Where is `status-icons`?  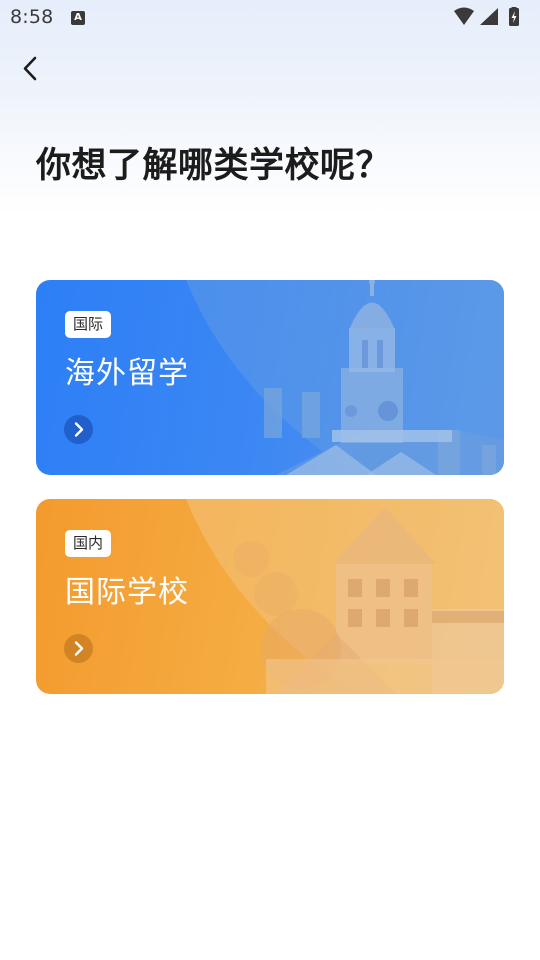
status-icons is located at coordinates (486, 16).